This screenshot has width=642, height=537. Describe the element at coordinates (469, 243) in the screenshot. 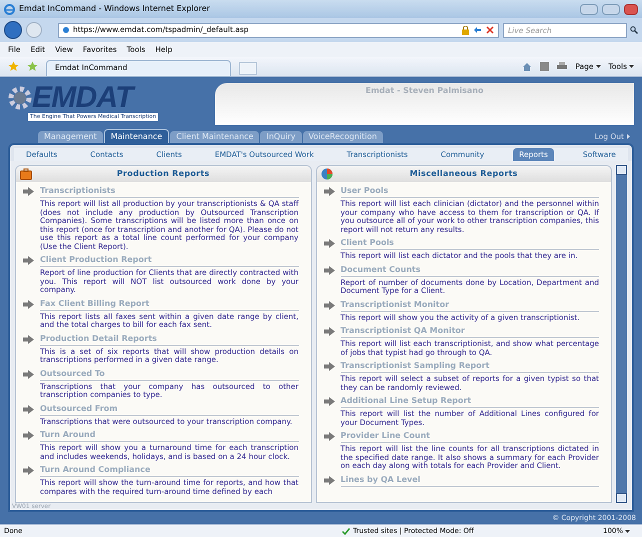

I see `report-link: Client Pools` at that location.